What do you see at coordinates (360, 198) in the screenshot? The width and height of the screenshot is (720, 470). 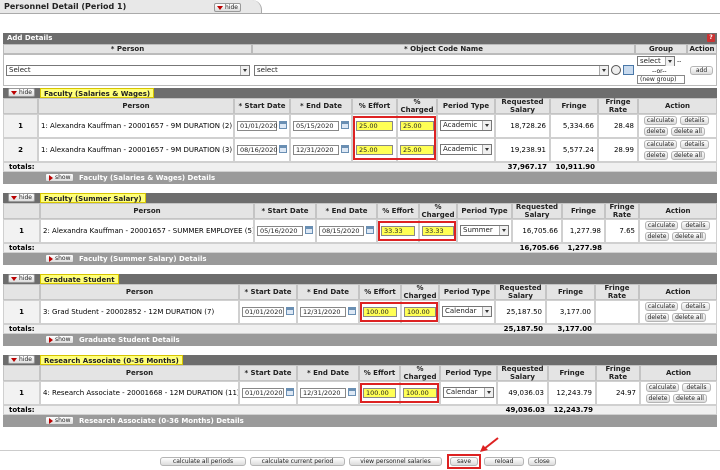 I see `section-header: hide Faculty (Summer Salary)` at bounding box center [360, 198].